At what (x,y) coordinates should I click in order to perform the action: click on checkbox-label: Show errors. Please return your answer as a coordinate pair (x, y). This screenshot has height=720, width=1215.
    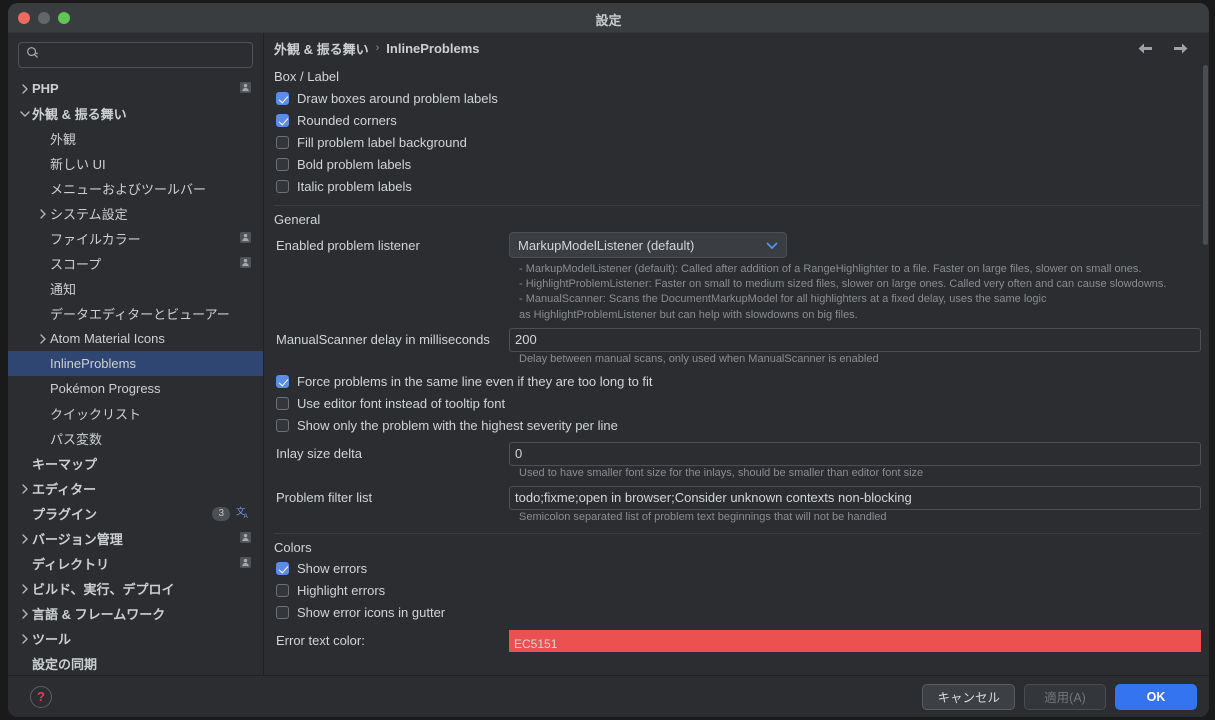
    Looking at the image, I should click on (332, 569).